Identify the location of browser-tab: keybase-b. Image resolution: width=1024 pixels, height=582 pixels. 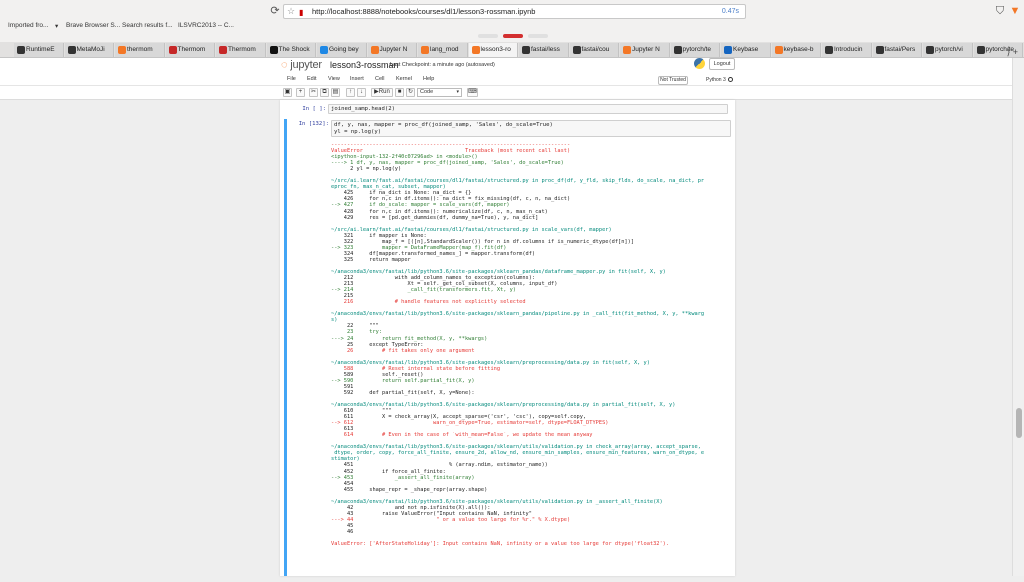
(796, 50).